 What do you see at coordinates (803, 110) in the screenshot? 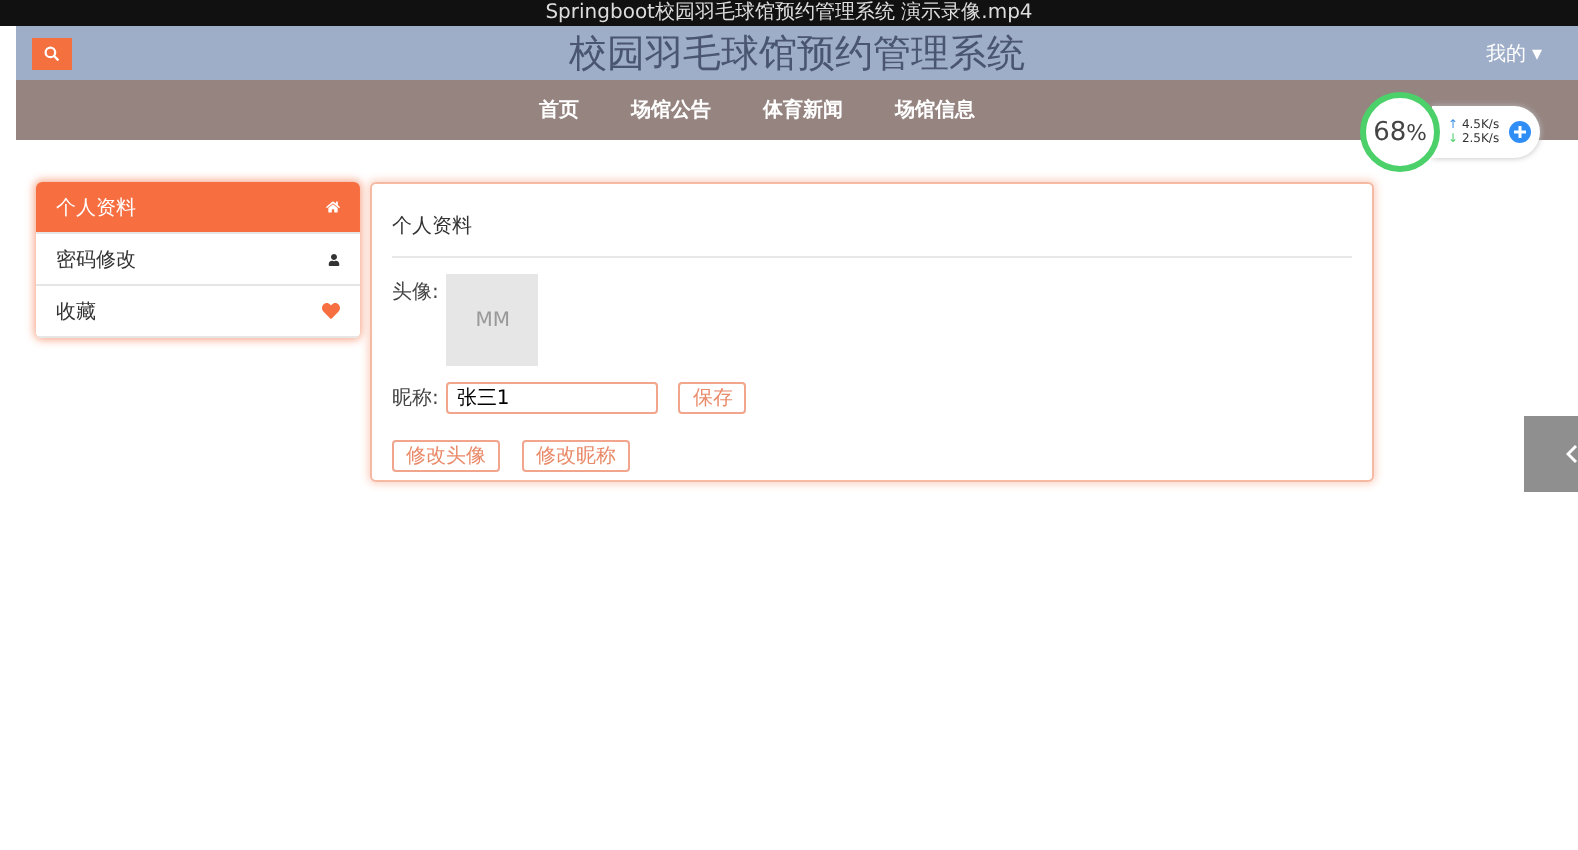
I see `nav-link: 体育新闻` at bounding box center [803, 110].